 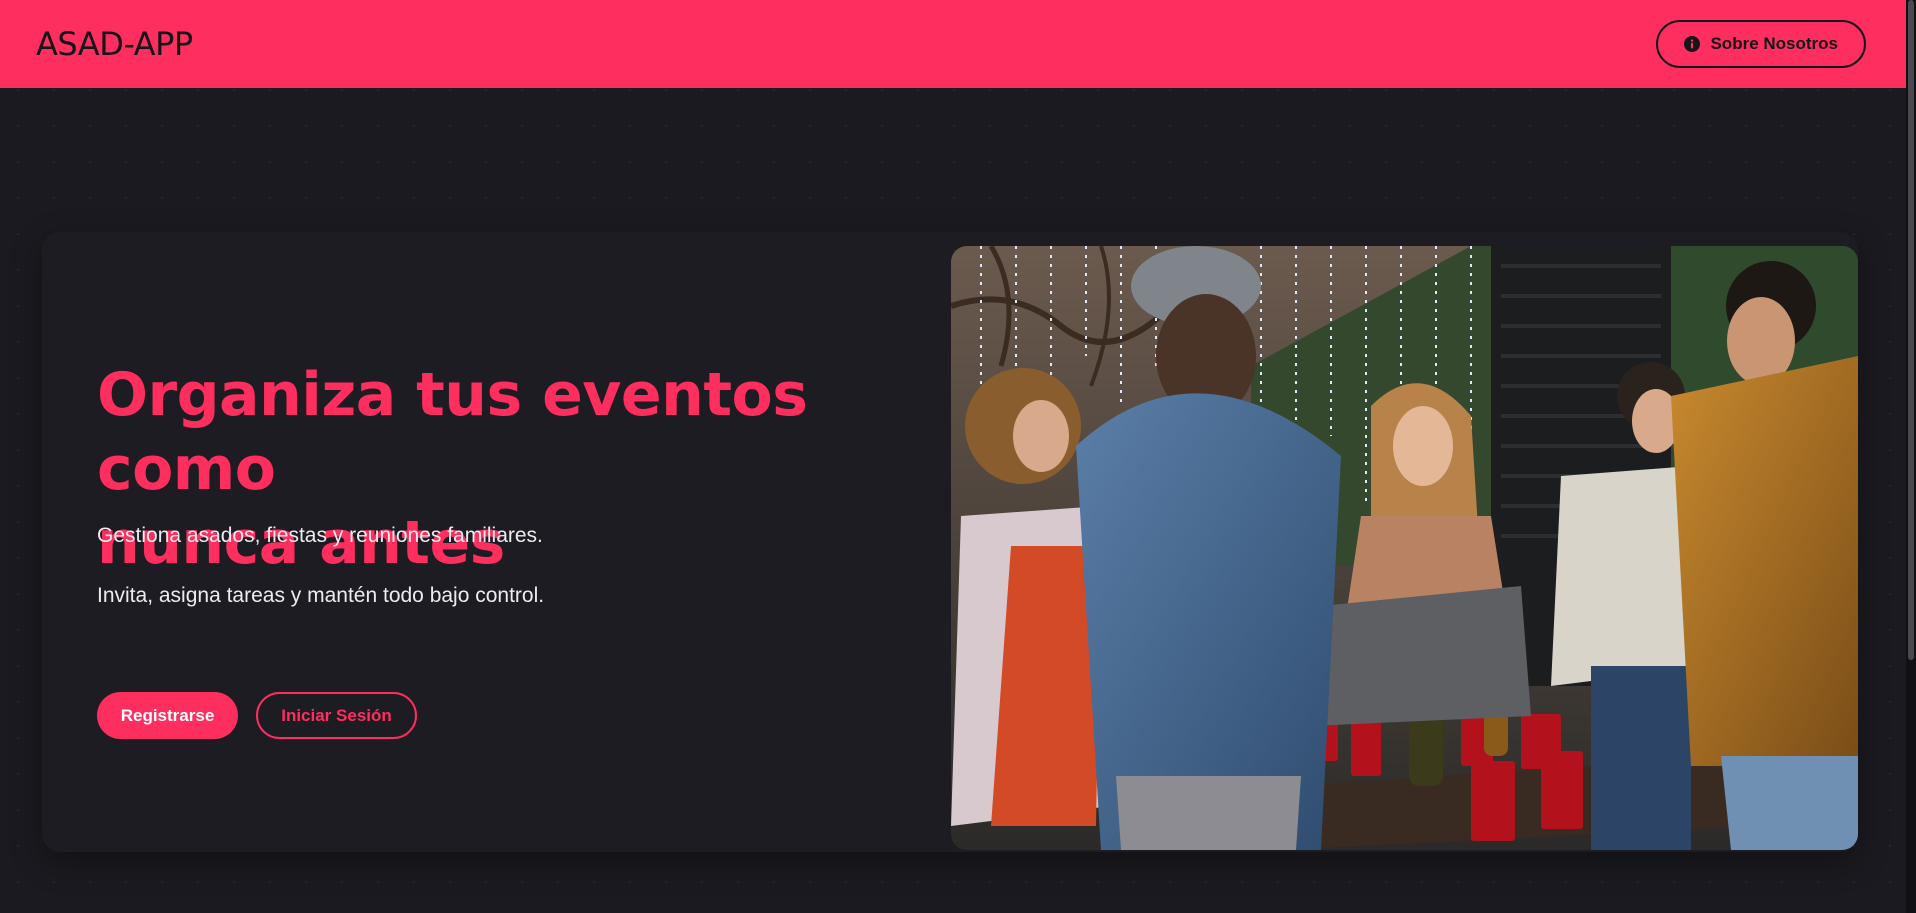 I want to click on register-button: Registrarse, so click(x=167, y=715).